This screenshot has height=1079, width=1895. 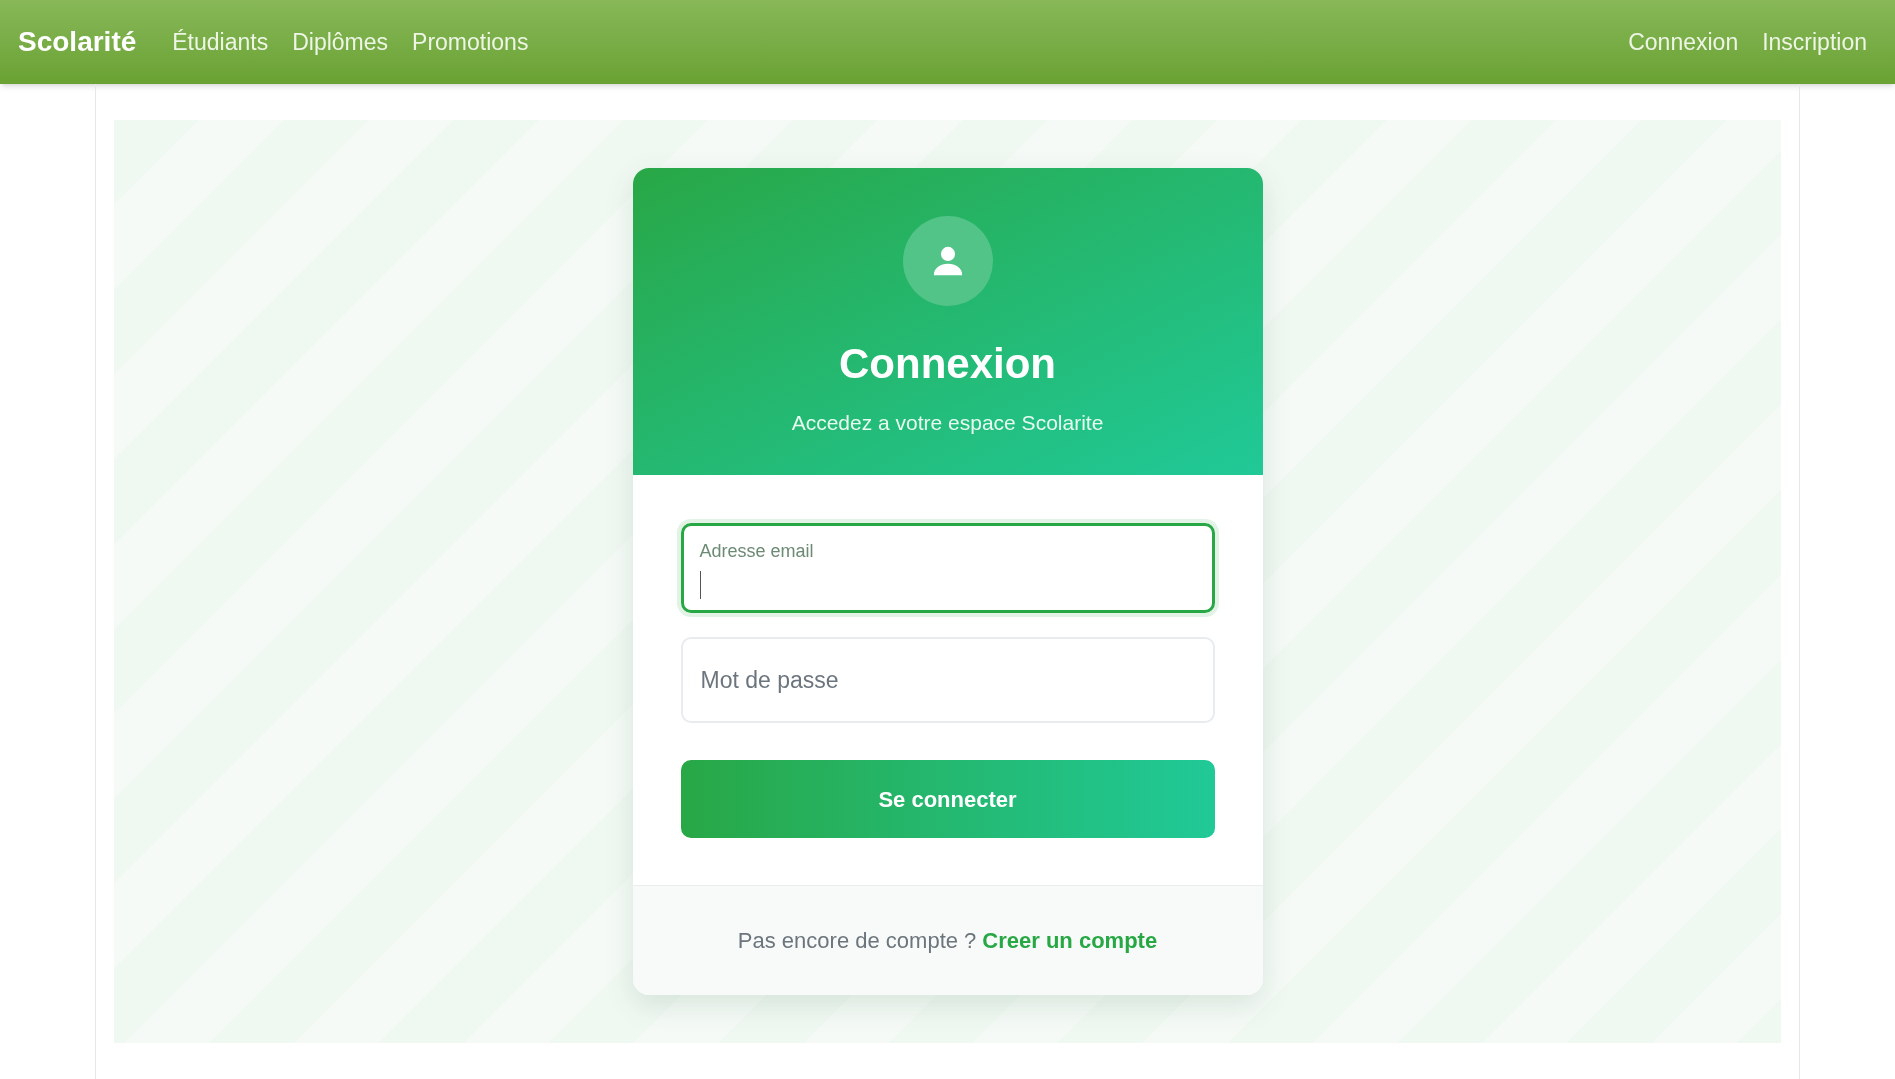 What do you see at coordinates (947, 799) in the screenshot?
I see `login-button: Se connecter` at bounding box center [947, 799].